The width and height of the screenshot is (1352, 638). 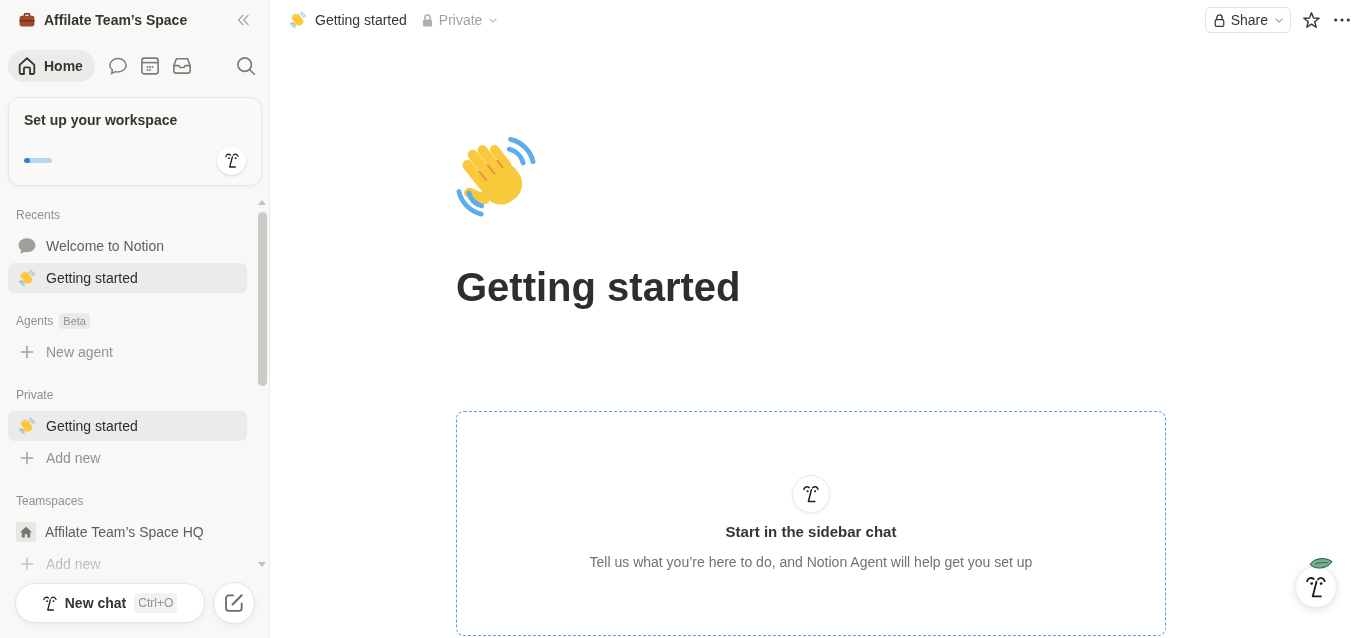 What do you see at coordinates (246, 66) in the screenshot?
I see `search-icon` at bounding box center [246, 66].